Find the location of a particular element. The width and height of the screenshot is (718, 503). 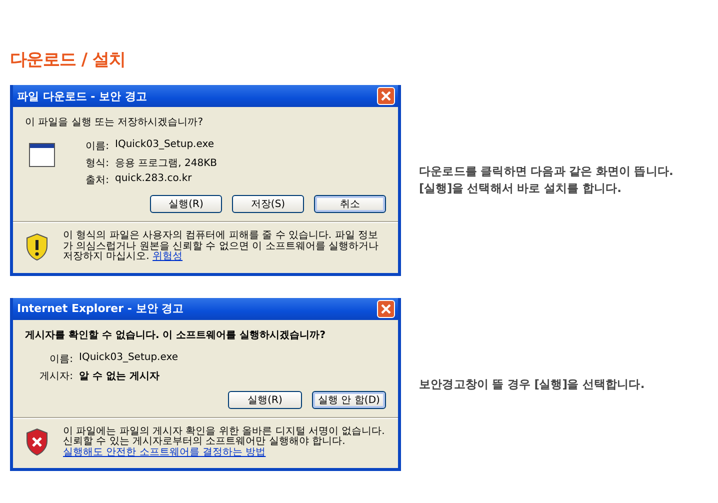

question-text: 이 파일을 실행 또는 저장하시겠습니까? is located at coordinates (114, 122).